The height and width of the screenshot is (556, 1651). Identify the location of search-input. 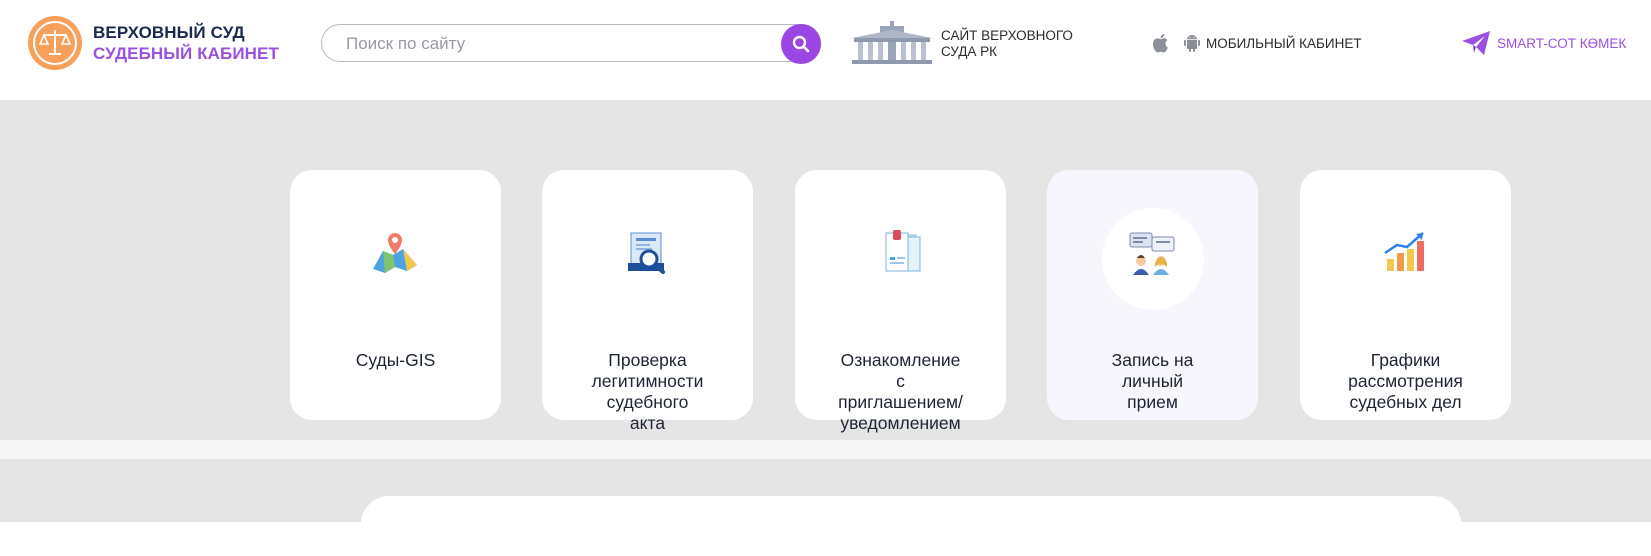
(556, 44).